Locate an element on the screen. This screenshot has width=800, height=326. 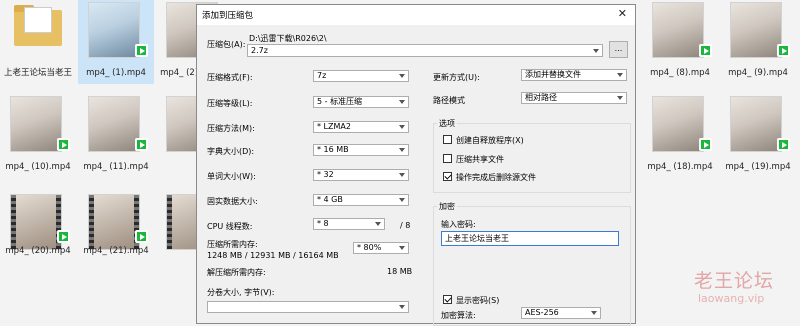
mem-decompress-label: 解压缩所需内存: is located at coordinates (236, 272).